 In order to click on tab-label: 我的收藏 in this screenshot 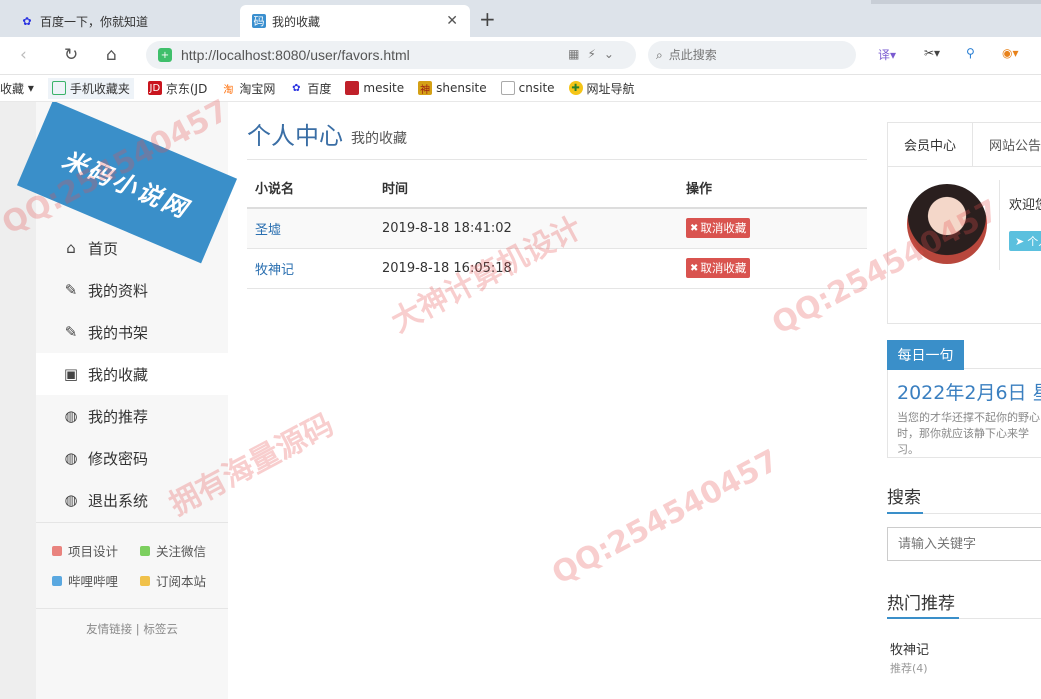, I will do `click(296, 21)`.